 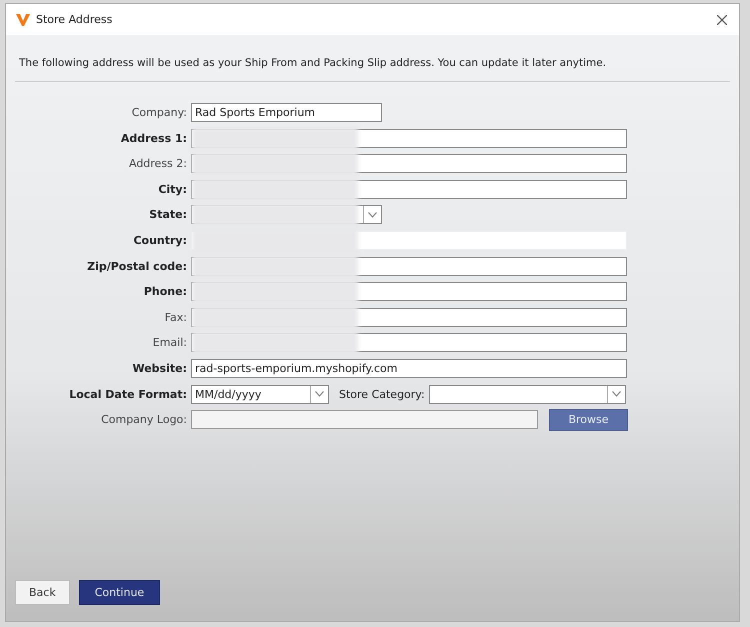 What do you see at coordinates (286, 112) in the screenshot?
I see `input-field: Rad Sports Emporium` at bounding box center [286, 112].